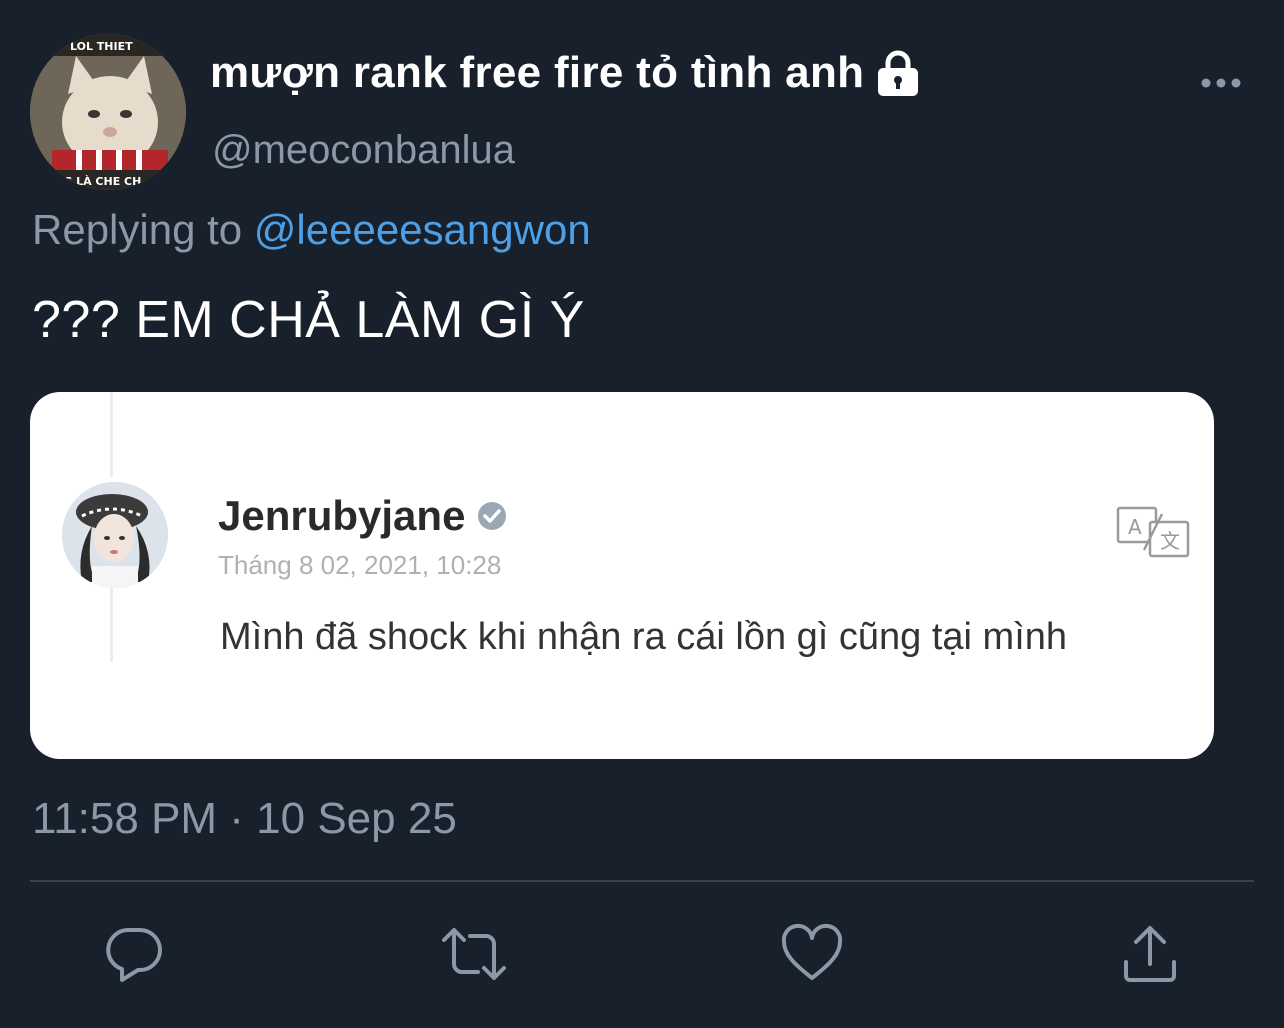 This screenshot has height=1028, width=1284. I want to click on tweet-timestamp: 11:58 PM · 10 Sep 25, so click(244, 819).